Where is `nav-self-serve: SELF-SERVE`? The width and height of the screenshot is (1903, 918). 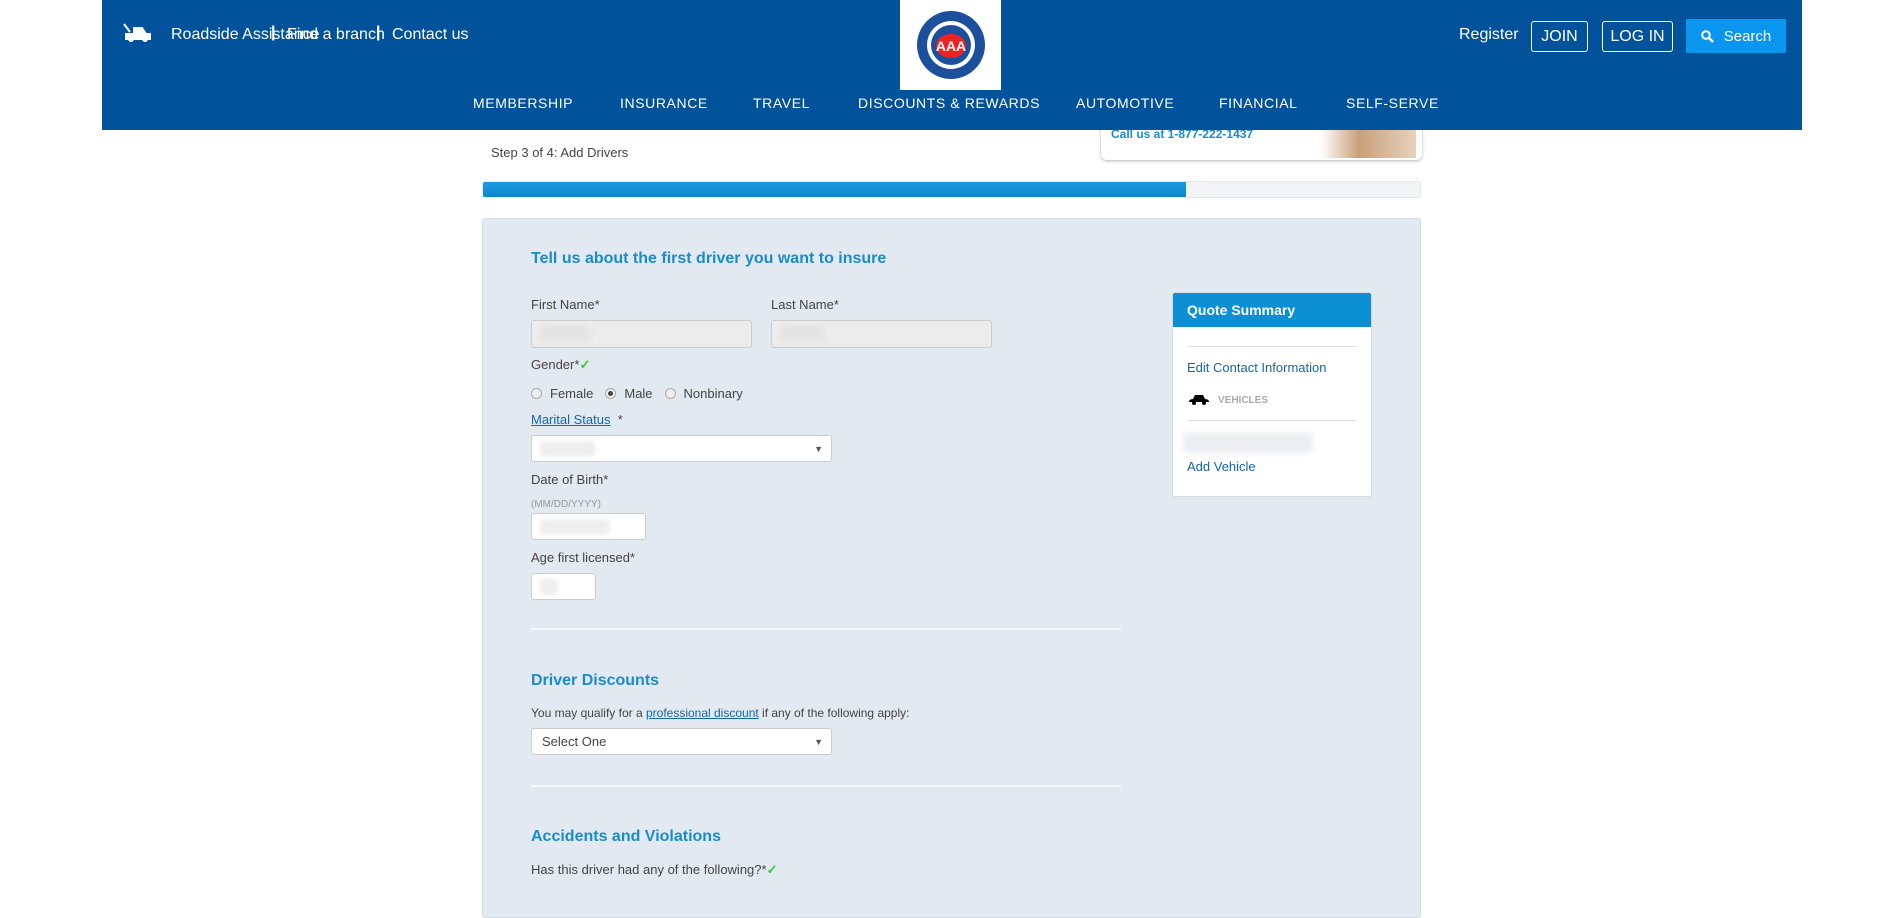 nav-self-serve: SELF-SERVE is located at coordinates (1392, 103).